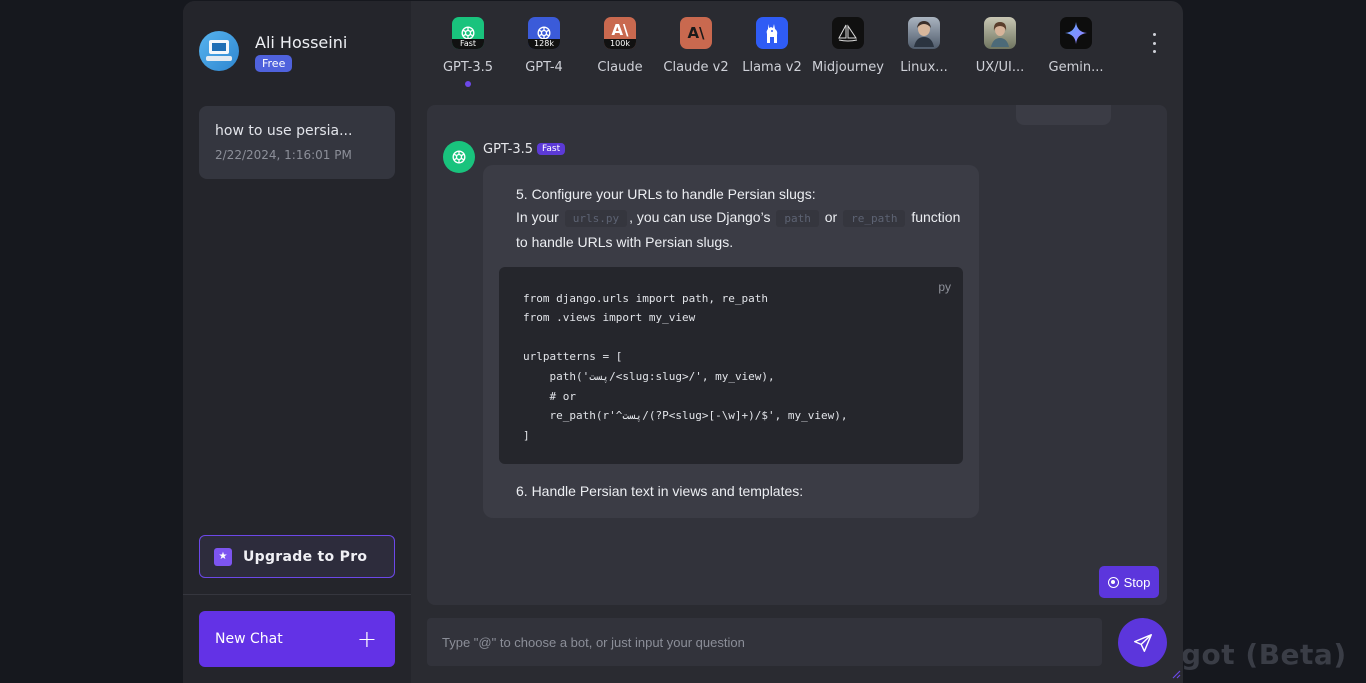 The height and width of the screenshot is (683, 1366). Describe the element at coordinates (1063, 115) in the screenshot. I see `previous-message-bubble` at that location.